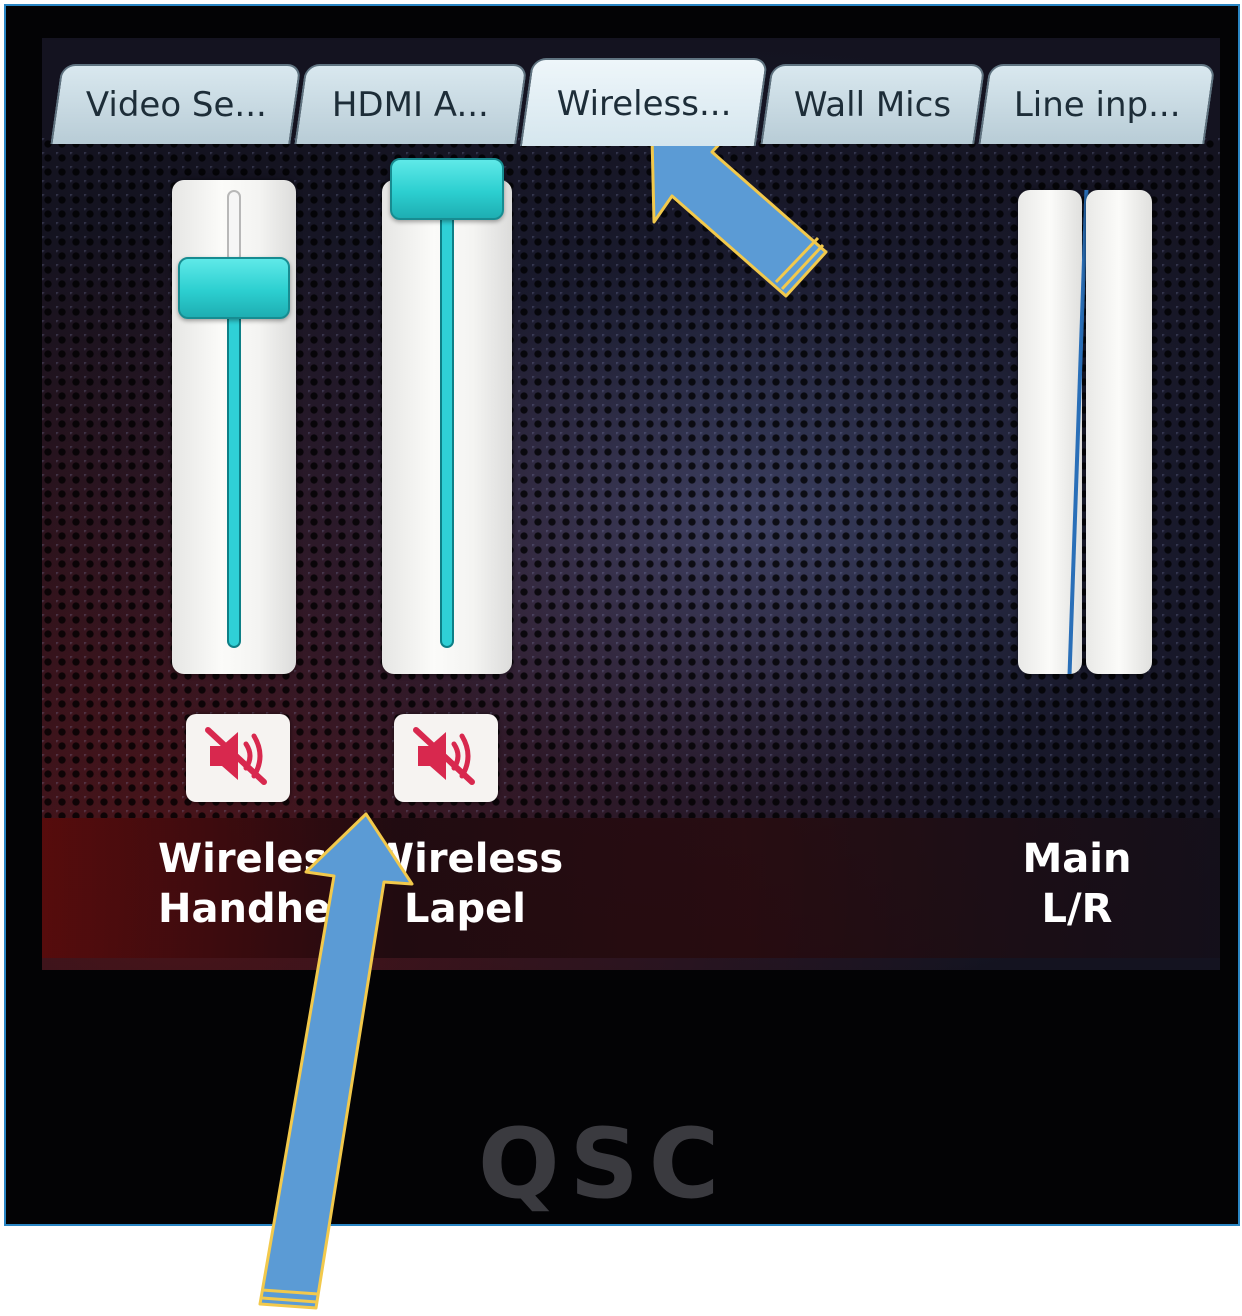 The image size is (1242, 1316). Describe the element at coordinates (243, 859) in the screenshot. I see `channel-name-line1: Wireles` at that location.